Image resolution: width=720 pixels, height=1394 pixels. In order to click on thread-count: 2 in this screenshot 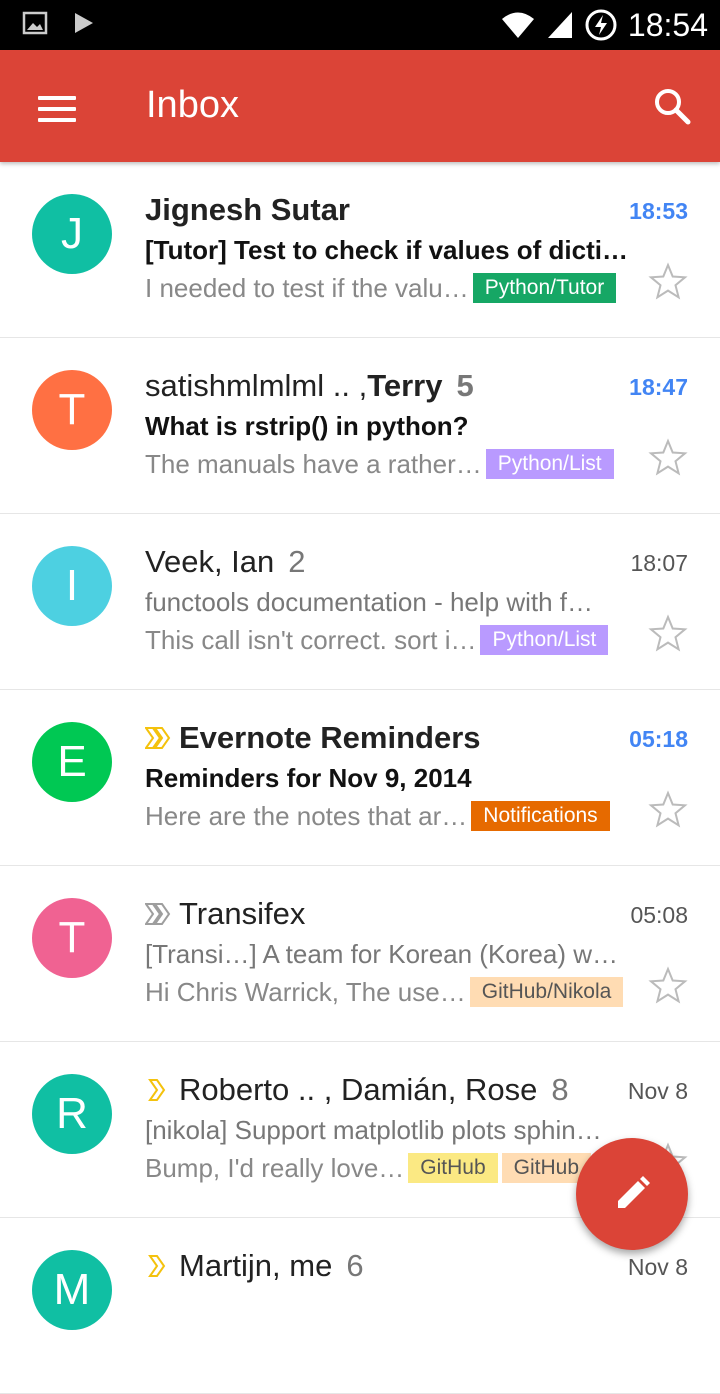, I will do `click(297, 561)`.